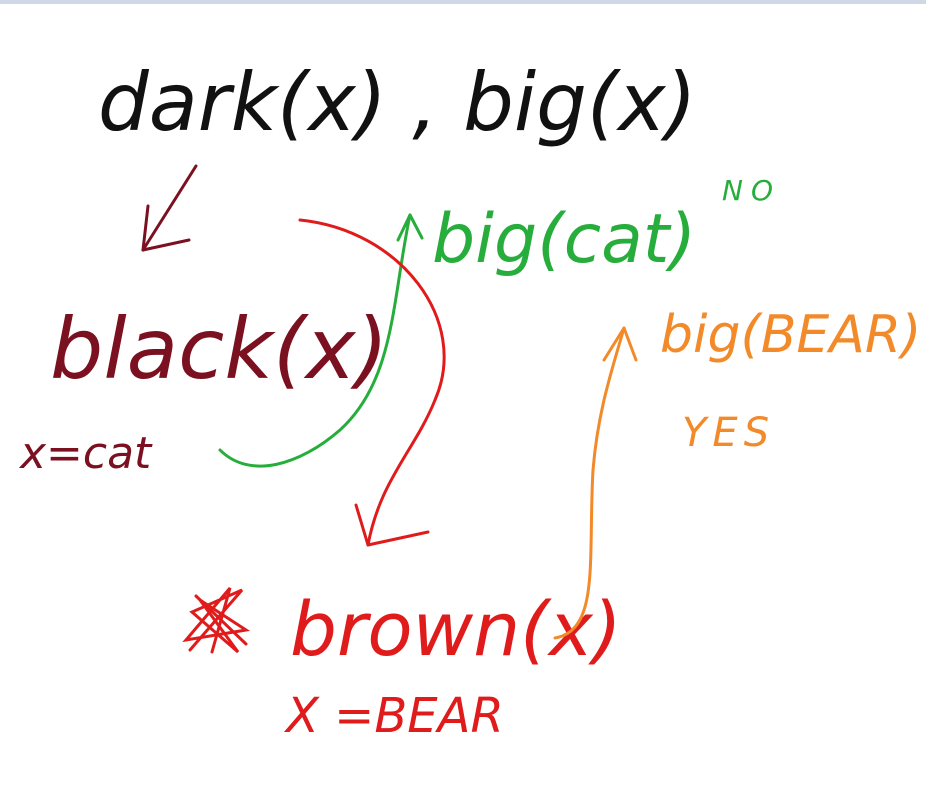 The image size is (926, 785). What do you see at coordinates (564, 239) in the screenshot?
I see `big-cat-text: big(cat)` at bounding box center [564, 239].